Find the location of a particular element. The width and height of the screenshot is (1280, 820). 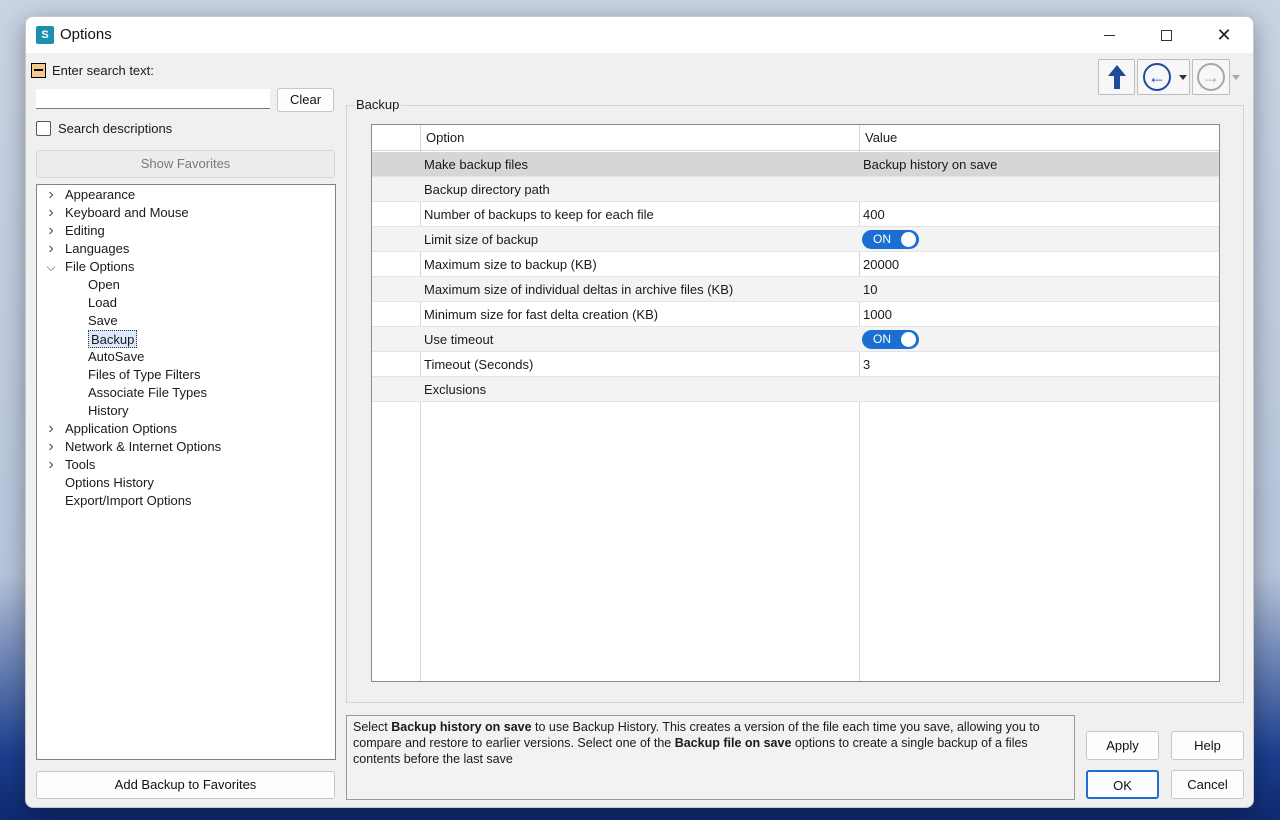

back-button: ← is located at coordinates (1157, 77).